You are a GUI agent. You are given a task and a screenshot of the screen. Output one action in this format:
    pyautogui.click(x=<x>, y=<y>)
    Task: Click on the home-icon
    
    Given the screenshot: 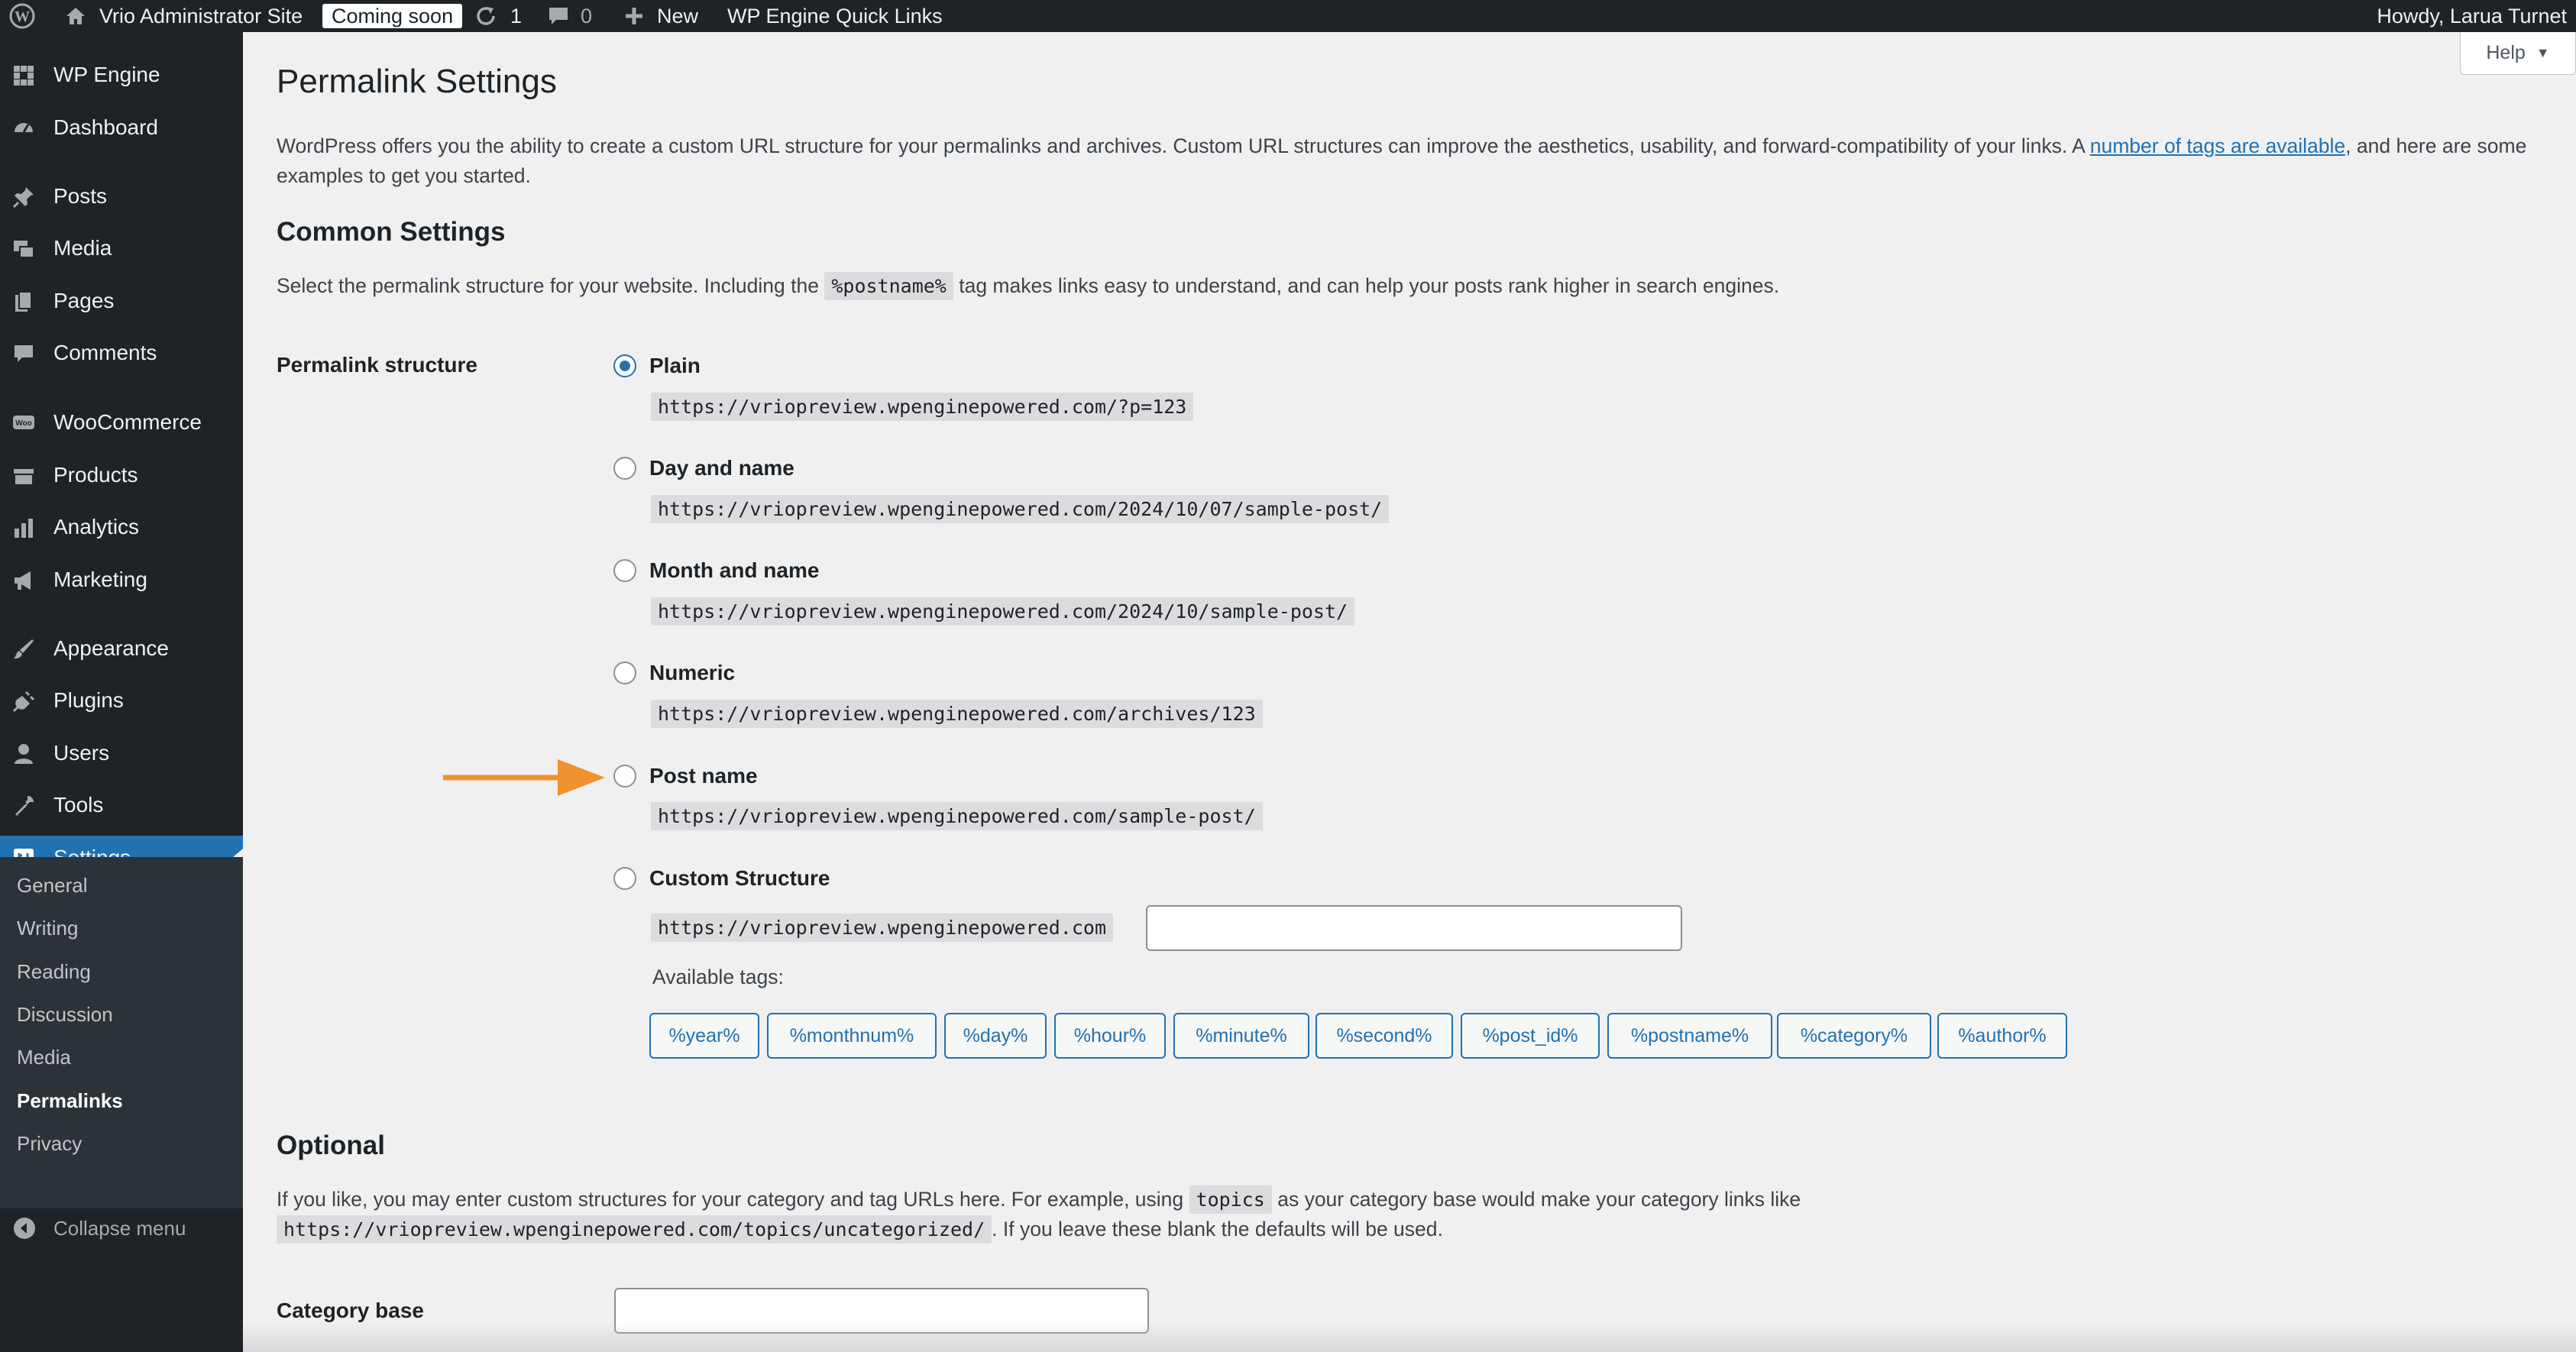 What is the action you would take?
    pyautogui.click(x=75, y=16)
    